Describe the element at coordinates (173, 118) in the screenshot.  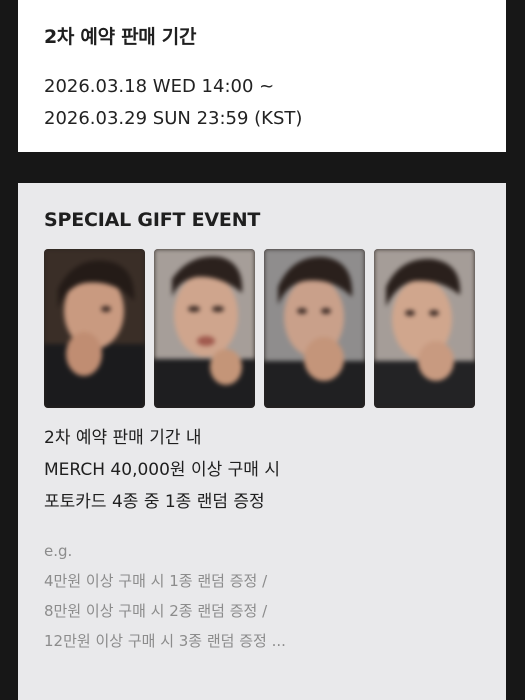
I see `period-end: 2026.03.29 SUN 23:59 (KST)` at that location.